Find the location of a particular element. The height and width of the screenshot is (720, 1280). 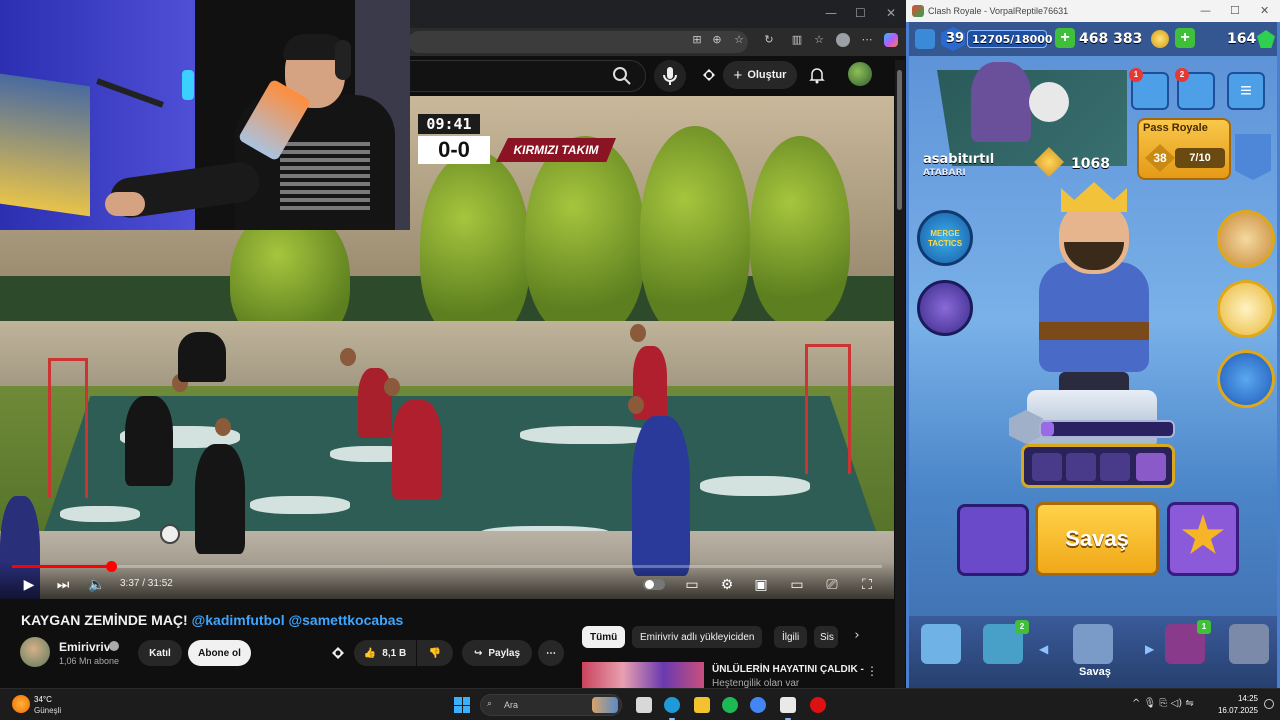

clock-date: 16.07.2025 is located at coordinates (1229, 710).